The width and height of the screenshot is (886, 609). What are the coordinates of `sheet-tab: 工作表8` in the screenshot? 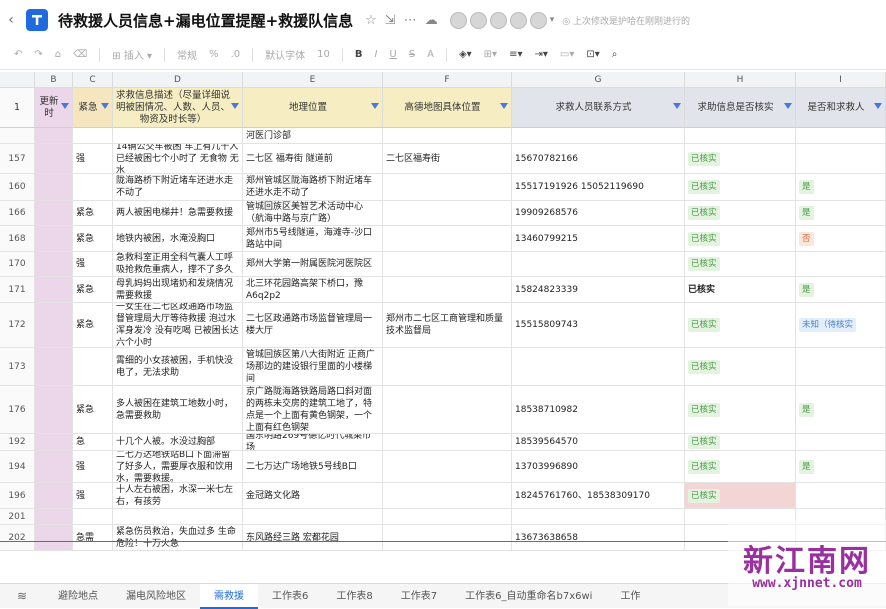 It's located at (354, 596).